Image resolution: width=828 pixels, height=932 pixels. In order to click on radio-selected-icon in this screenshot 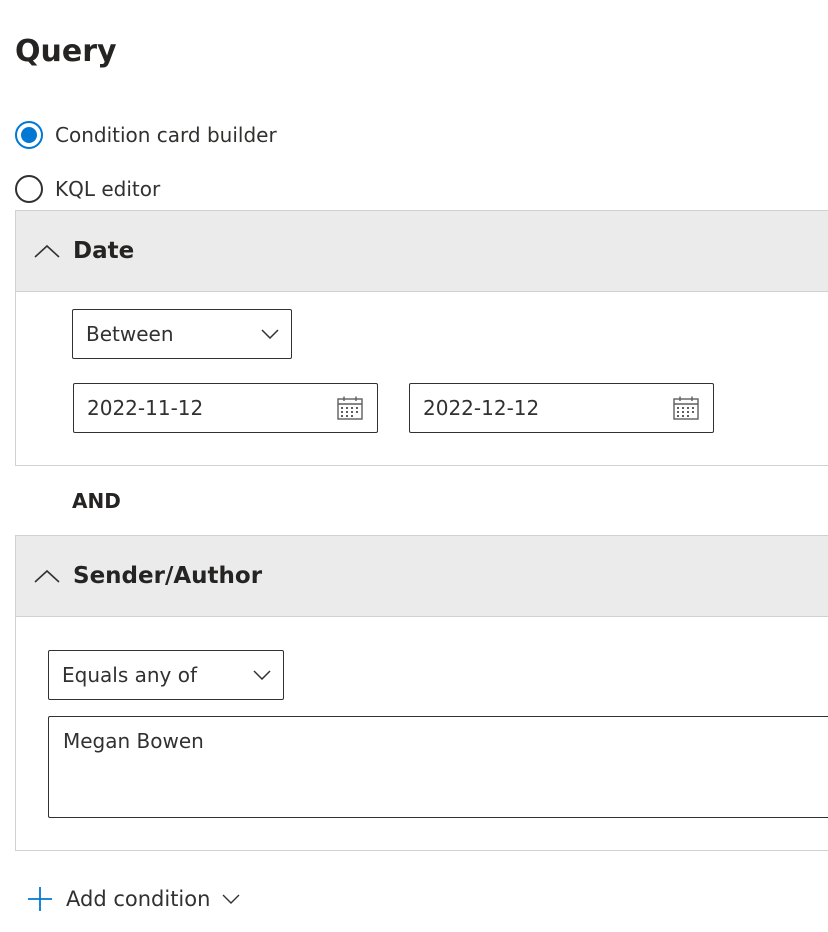, I will do `click(29, 135)`.